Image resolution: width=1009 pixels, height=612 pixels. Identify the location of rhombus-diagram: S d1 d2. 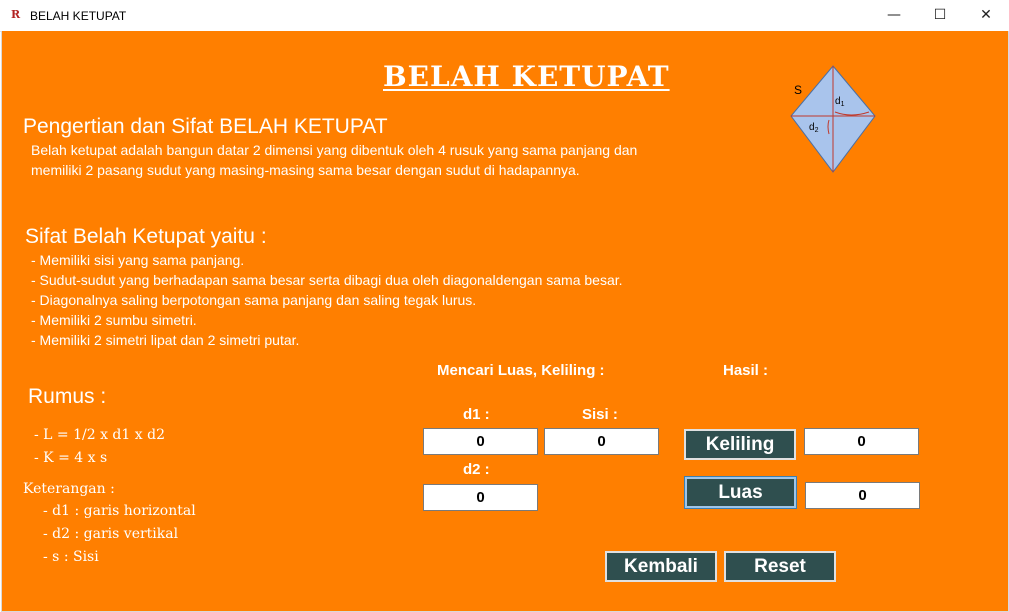
(833, 119).